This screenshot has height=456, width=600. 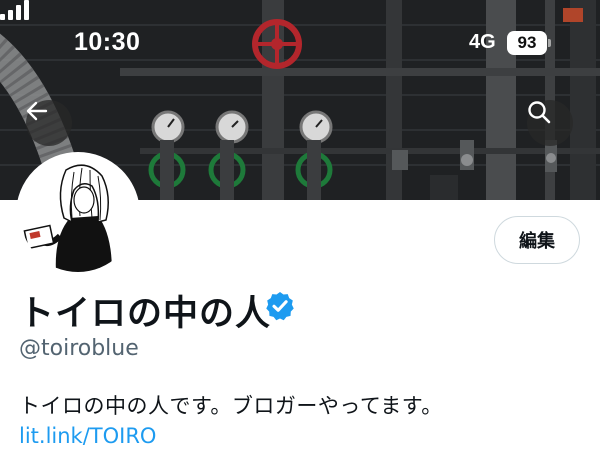 I want to click on profile-display-name: トイロの中の人, so click(x=145, y=314).